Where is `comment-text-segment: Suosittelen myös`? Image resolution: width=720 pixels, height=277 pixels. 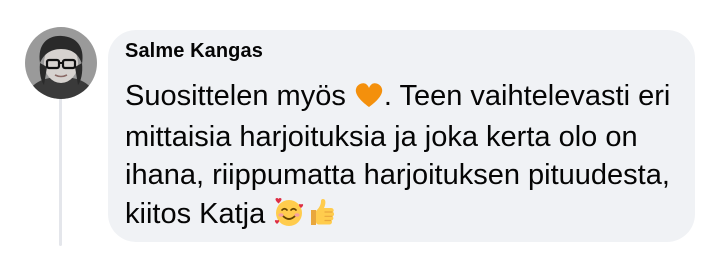 comment-text-segment: Suosittelen myös is located at coordinates (239, 96).